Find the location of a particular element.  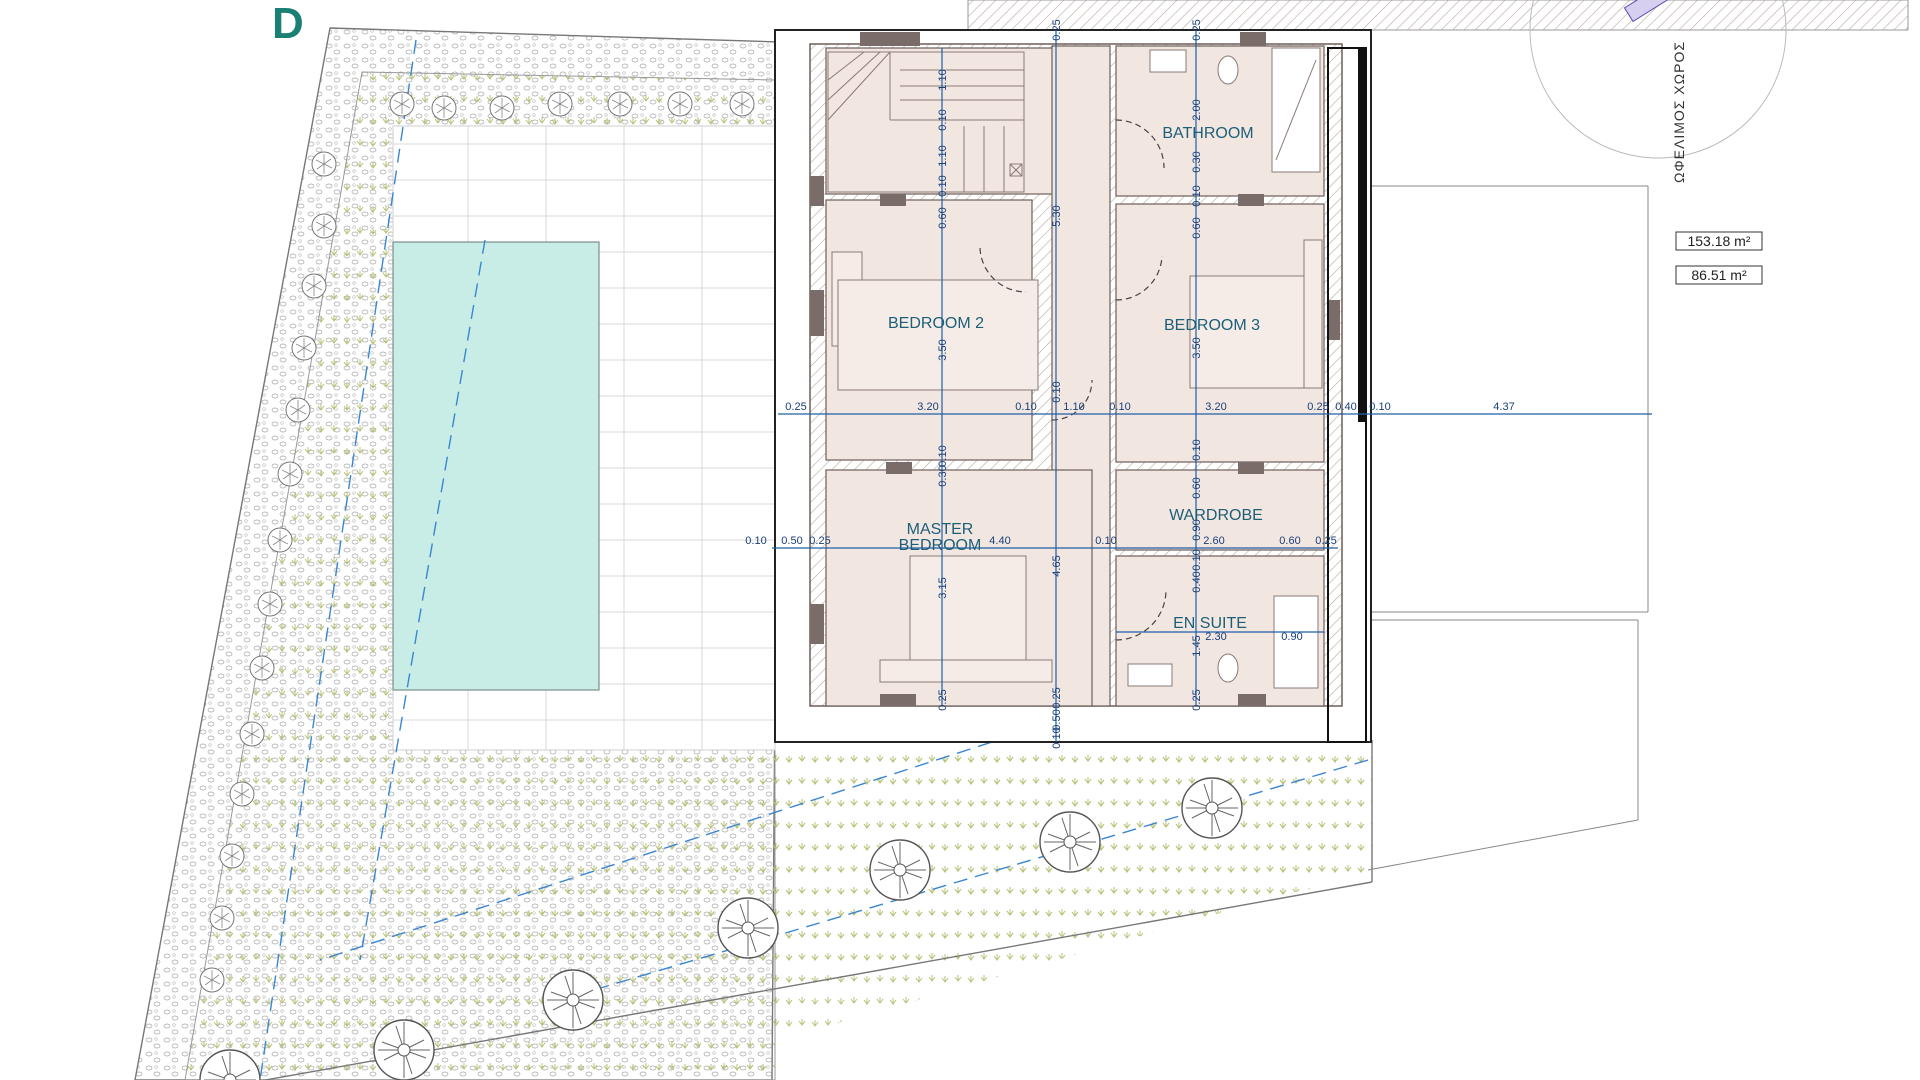

dim-vm-4: 0.25 is located at coordinates (1057, 697).